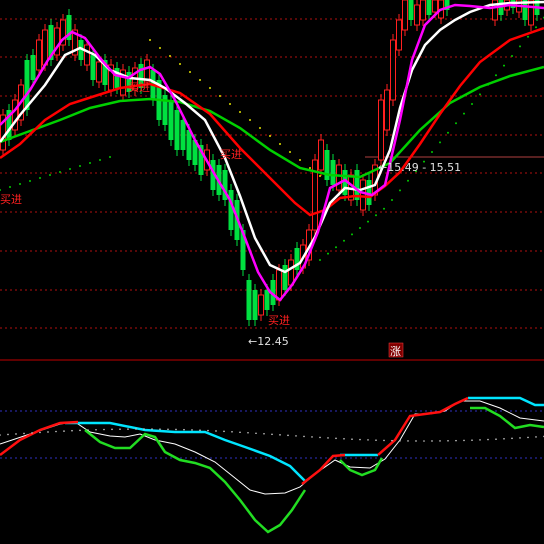  I want to click on buy-label-2: 买进, so click(139, 87).